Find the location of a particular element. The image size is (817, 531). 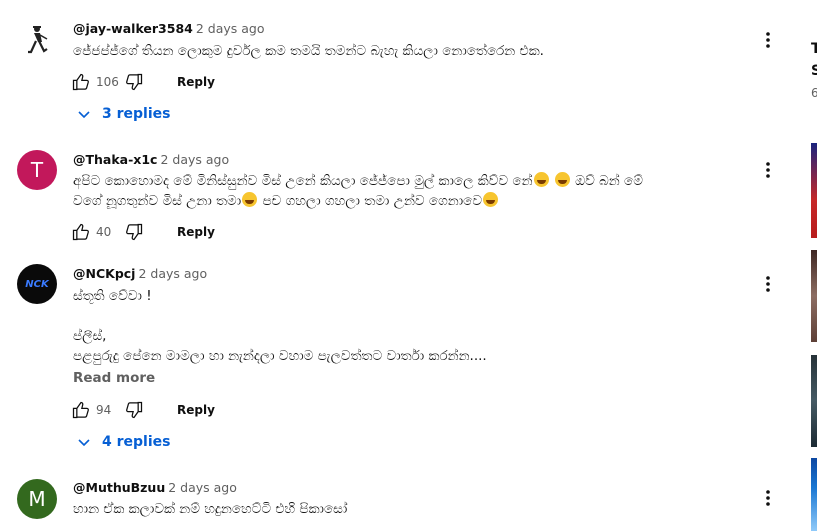

like-count: 106 is located at coordinates (107, 82).